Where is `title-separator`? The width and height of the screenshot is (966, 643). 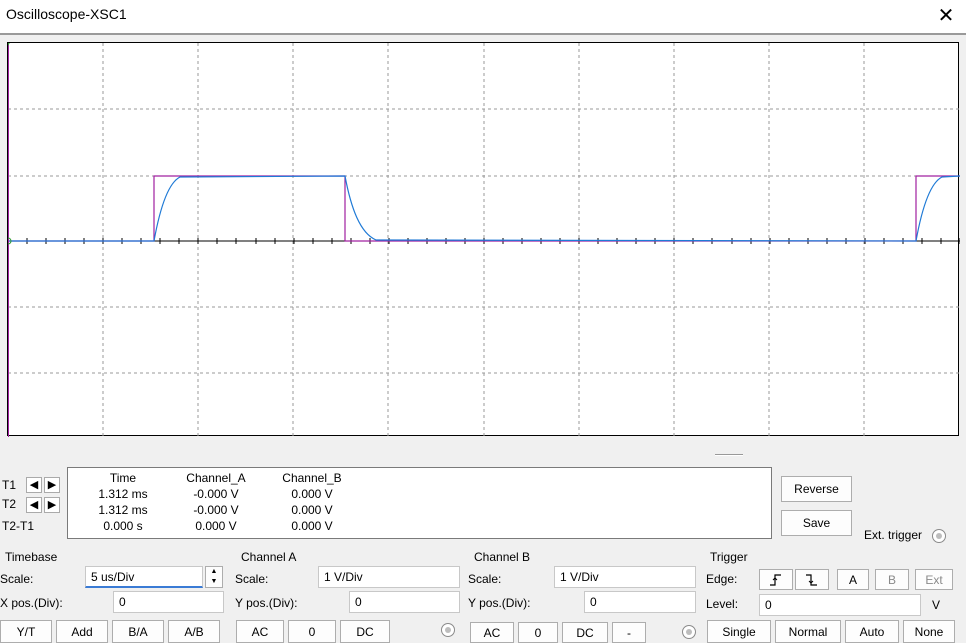
title-separator is located at coordinates (483, 34).